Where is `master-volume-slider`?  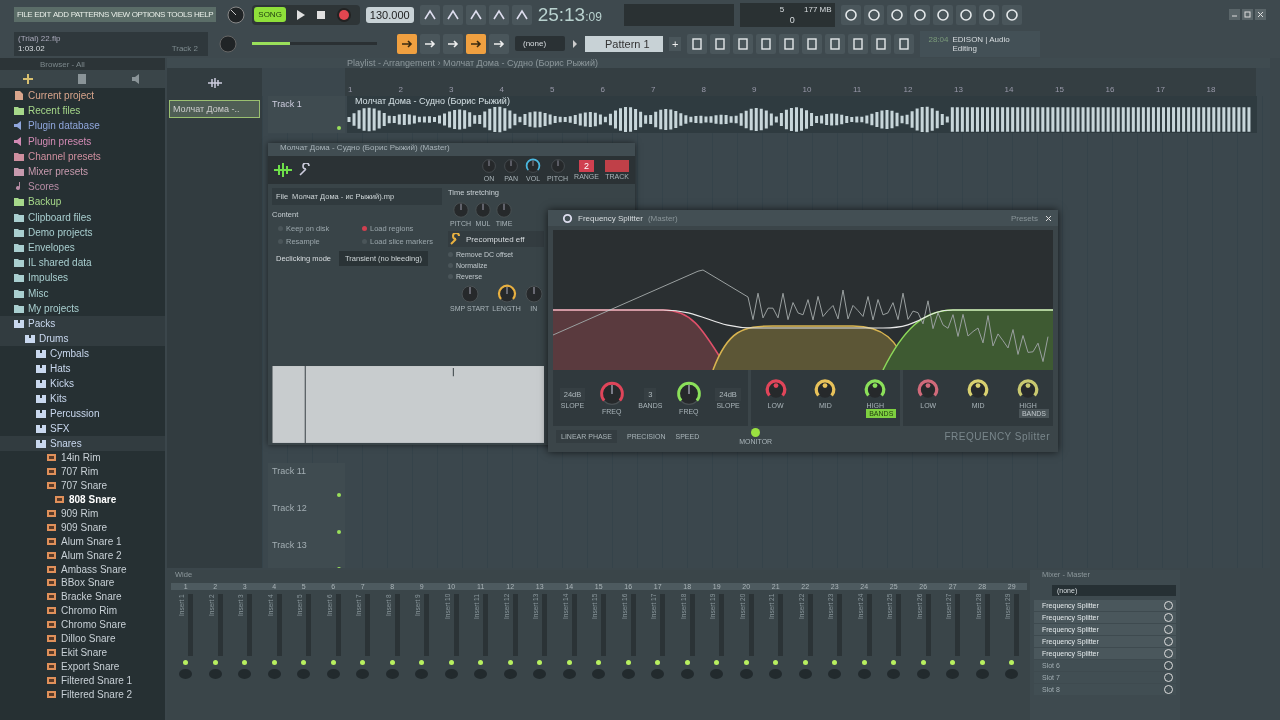
master-volume-slider is located at coordinates (314, 43).